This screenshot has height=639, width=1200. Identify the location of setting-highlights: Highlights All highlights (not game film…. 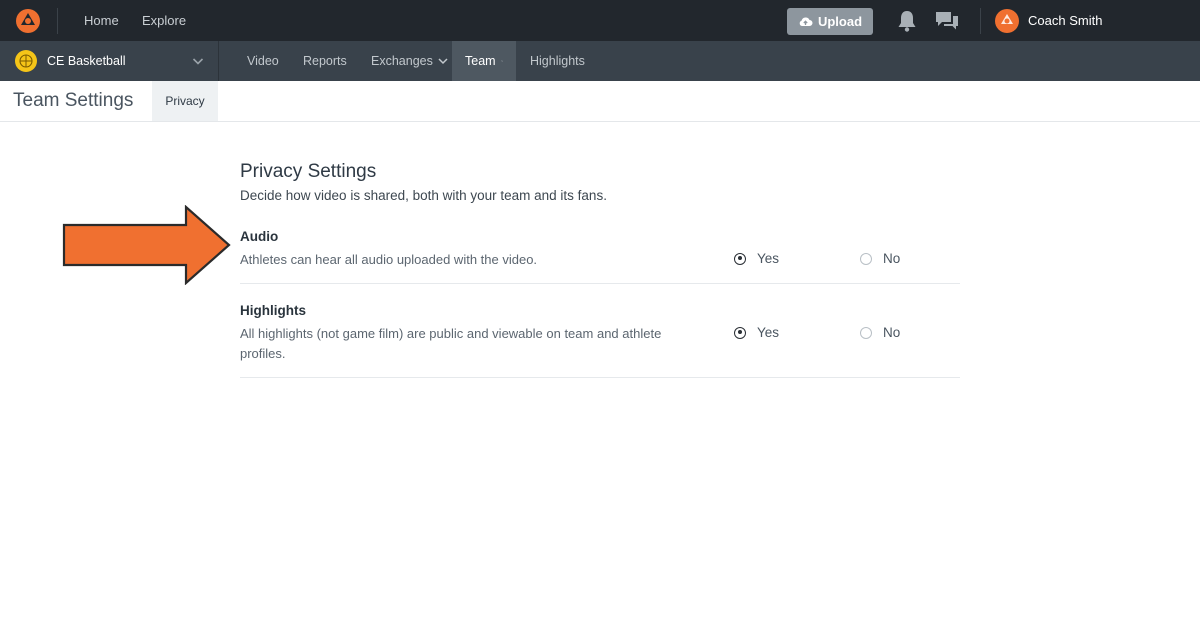
(600, 339).